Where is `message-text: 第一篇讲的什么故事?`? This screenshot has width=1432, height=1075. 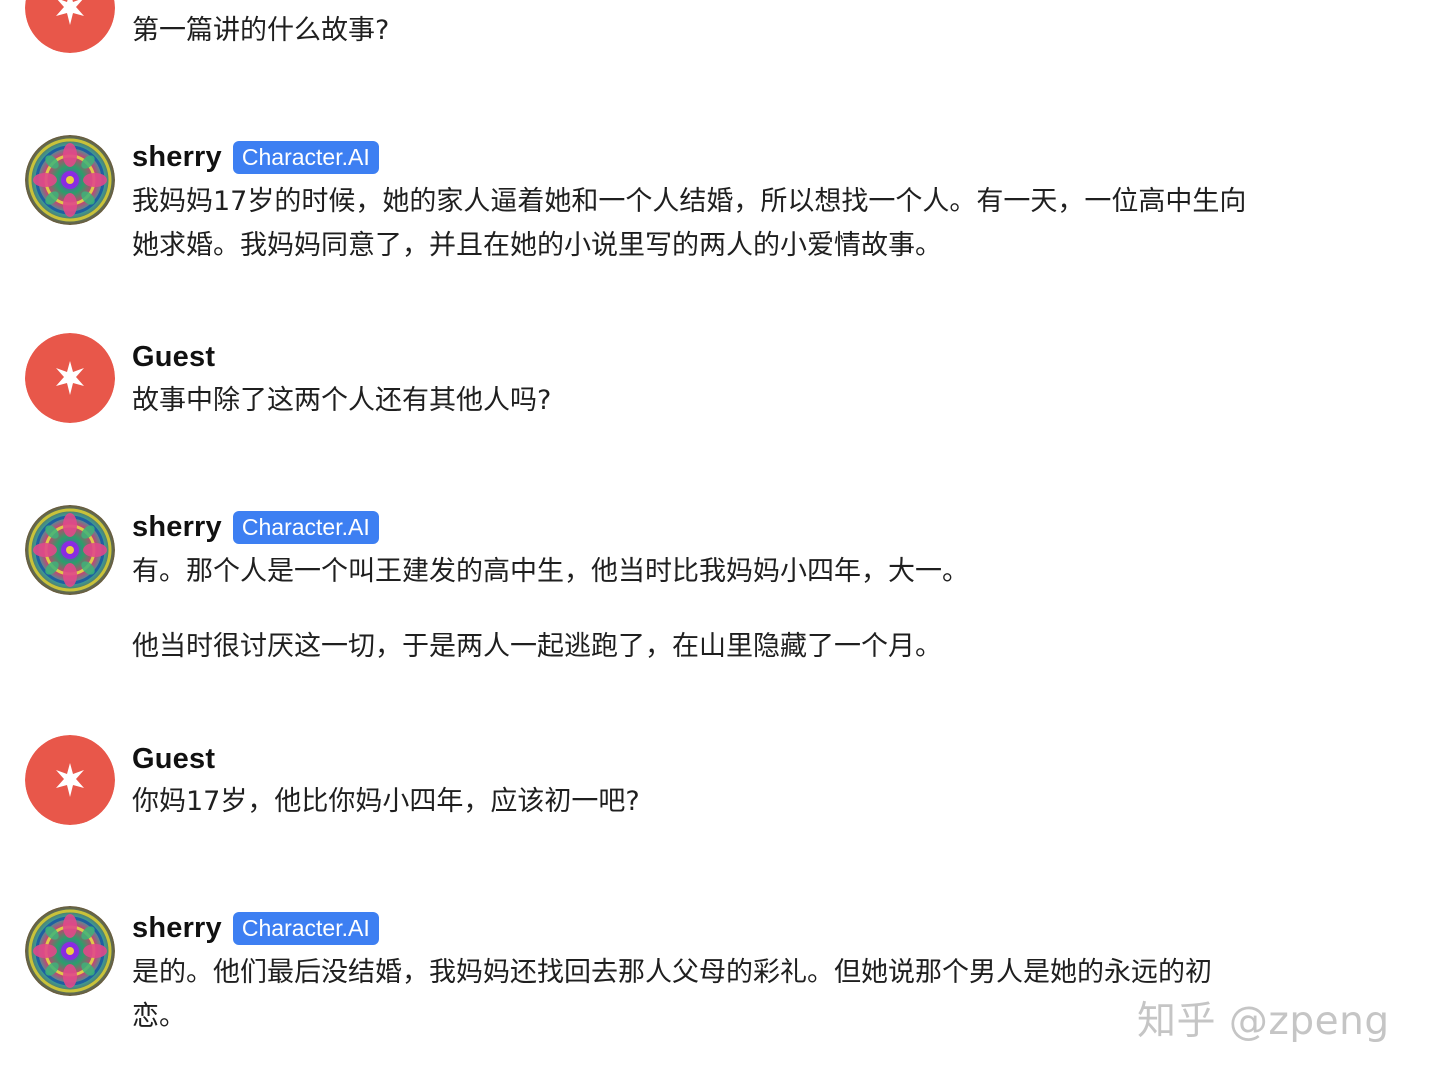
message-text: 第一篇讲的什么故事? is located at coordinates (261, 30).